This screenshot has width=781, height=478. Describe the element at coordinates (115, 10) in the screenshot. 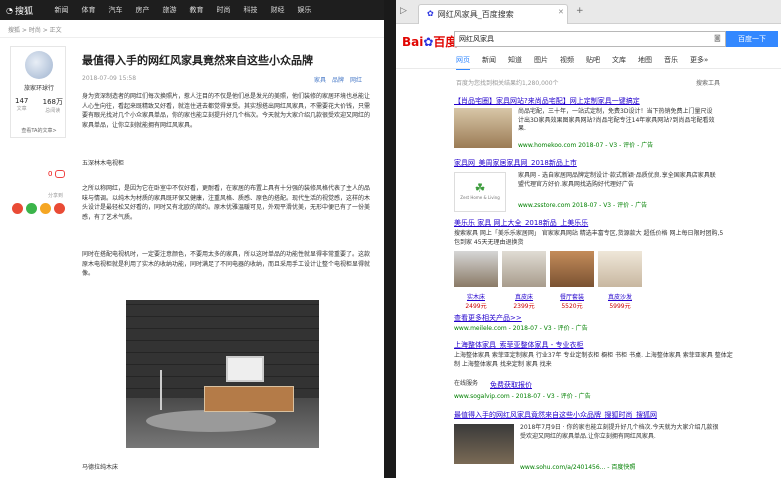

I see `nav-item: 汽车` at that location.